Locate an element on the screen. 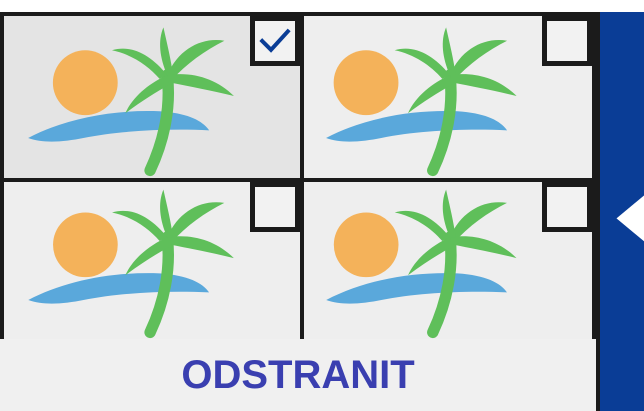 This screenshot has width=644, height=411. checkmark-icon is located at coordinates (275, 40).